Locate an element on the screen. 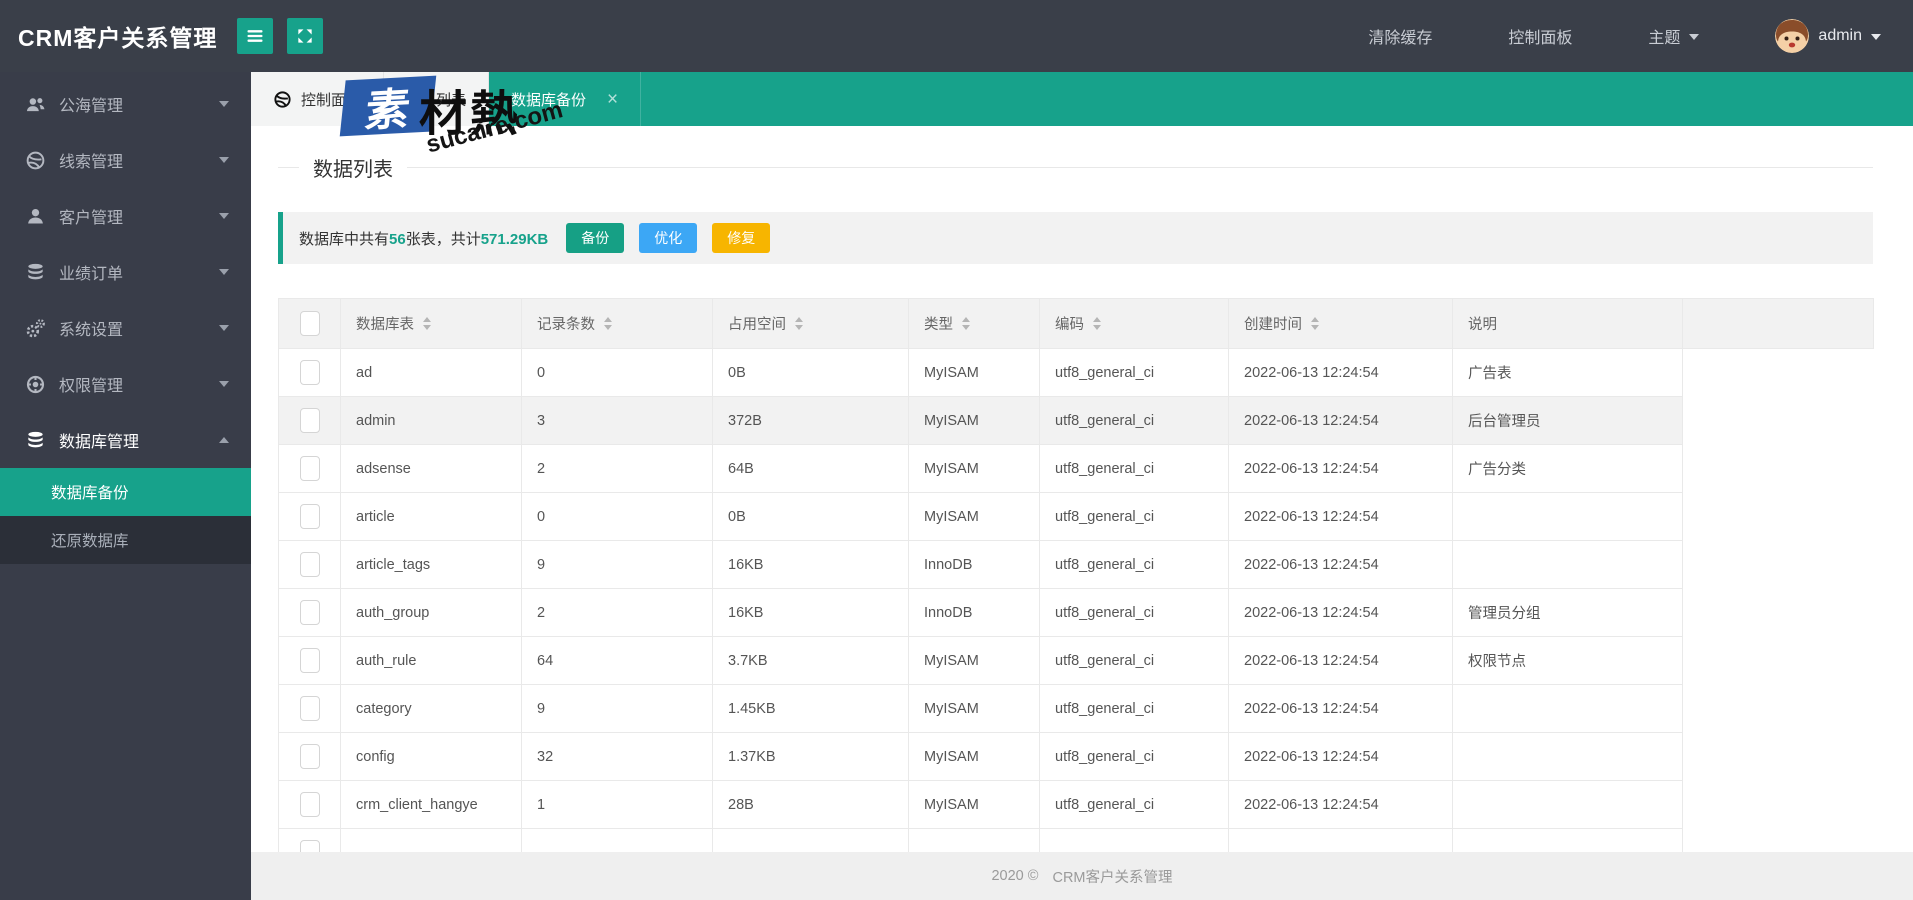  sidebar-item-database: 数据库管理 is located at coordinates (125, 440).